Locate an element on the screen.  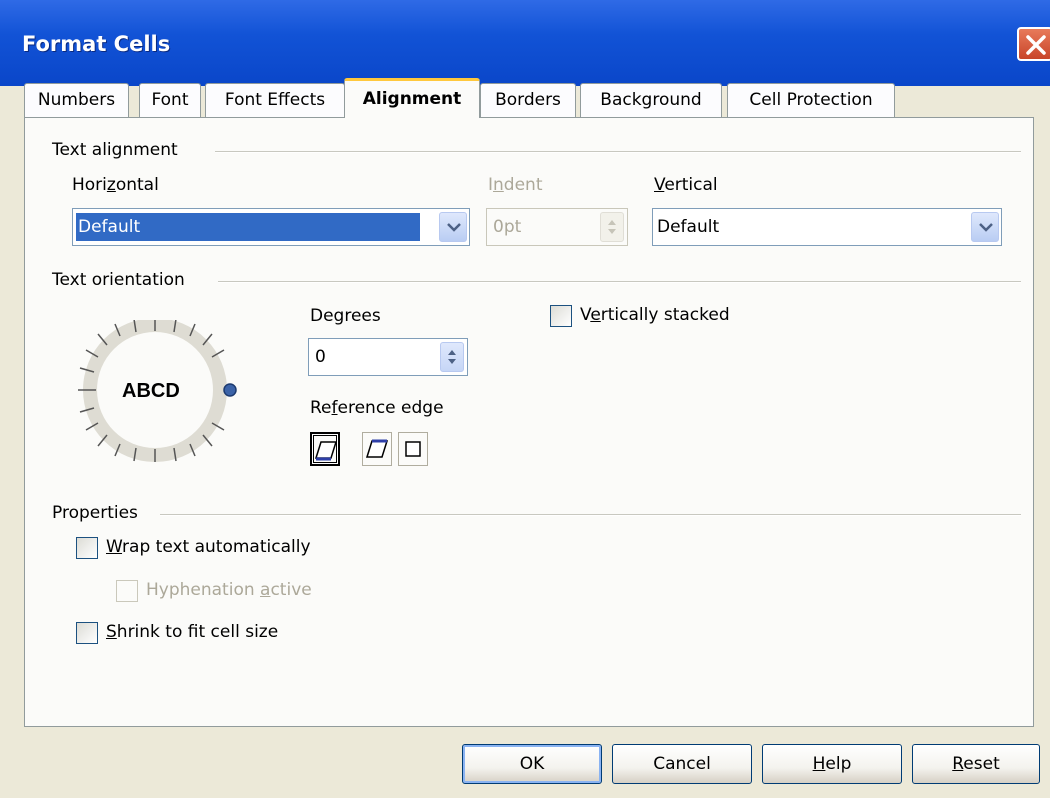
shrink-to-fit-label: Shrink to fit cell size is located at coordinates (192, 632).